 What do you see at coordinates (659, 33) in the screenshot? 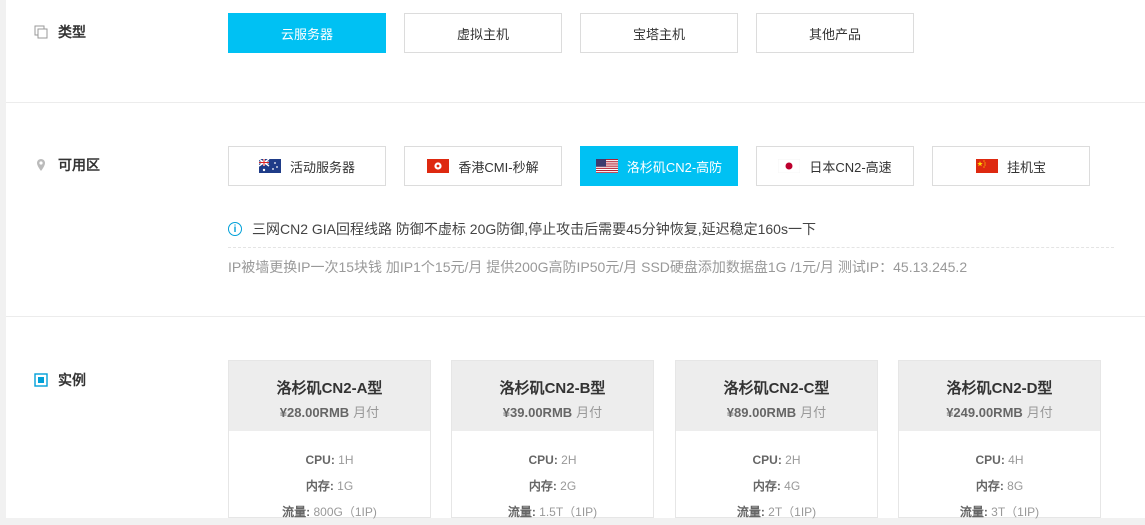
I see `type-option-bt-host: 宝塔主机` at bounding box center [659, 33].